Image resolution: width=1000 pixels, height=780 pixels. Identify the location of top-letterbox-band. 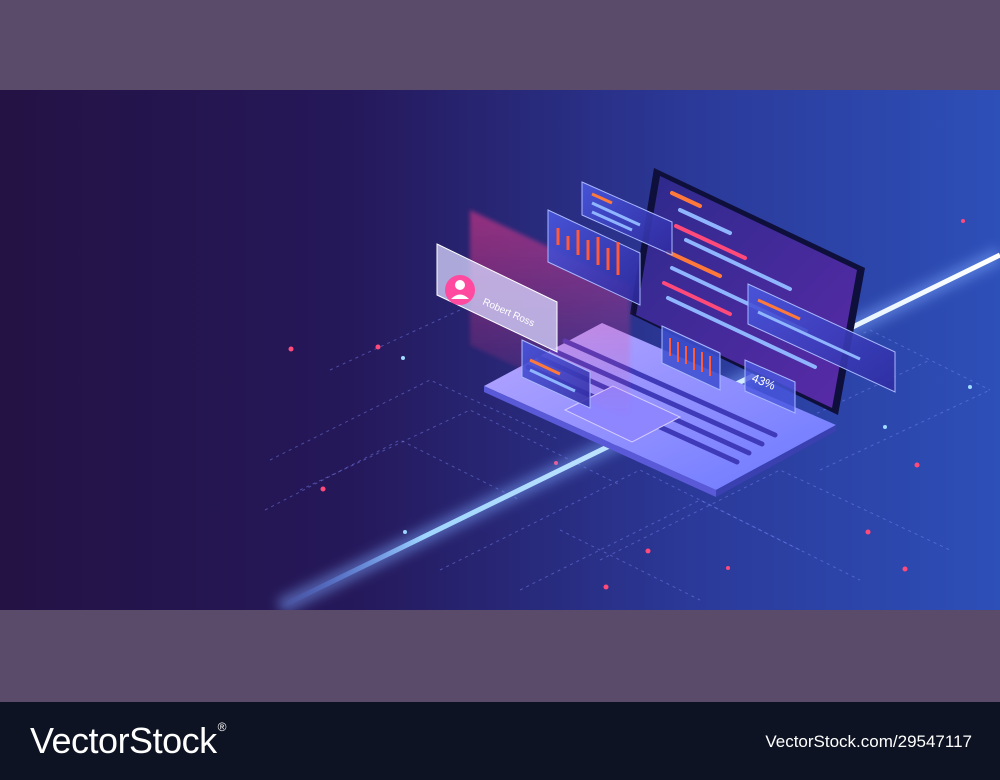
(500, 45).